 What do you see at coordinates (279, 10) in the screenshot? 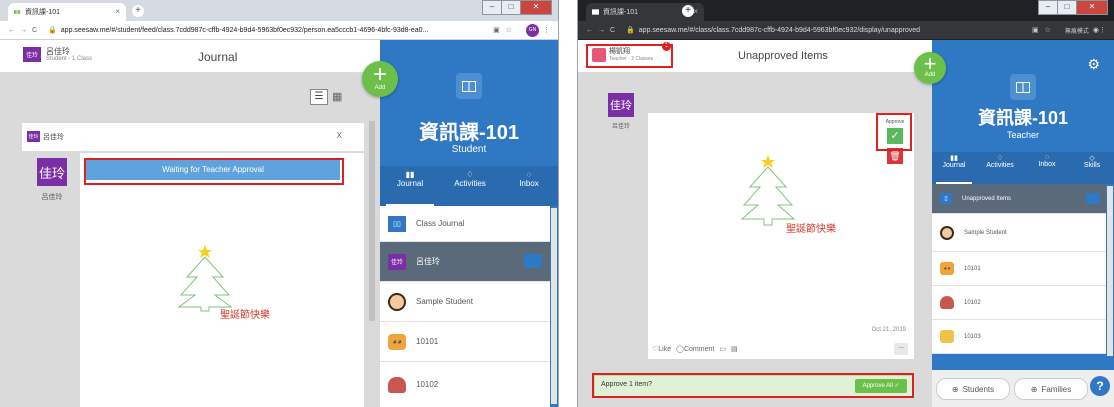
I see `browser-tabstrip: 資訊課-101 × + – □ ✕` at bounding box center [279, 10].